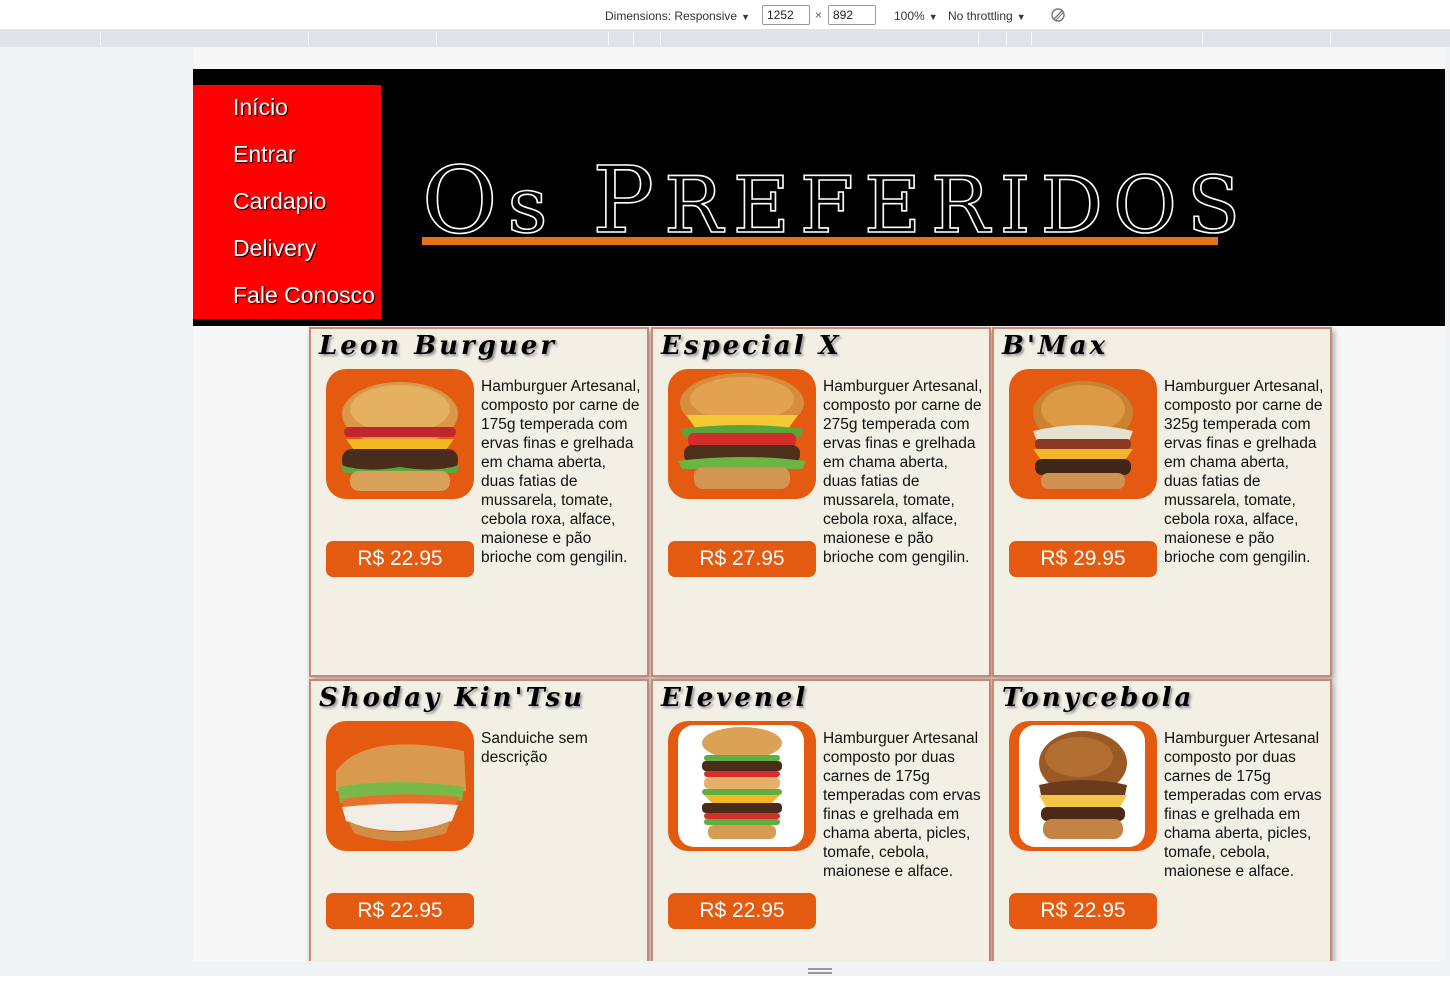 The image size is (1450, 987). Describe the element at coordinates (725, 38) in the screenshot. I see `media-query-ruler` at that location.